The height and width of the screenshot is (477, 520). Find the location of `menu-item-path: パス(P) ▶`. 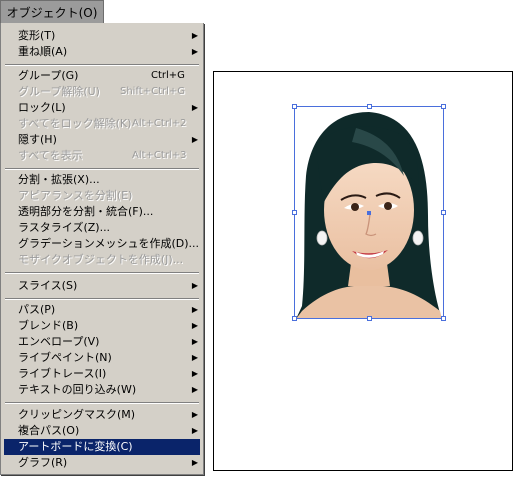

menu-item-path: パス(P) ▶ is located at coordinates (102, 310).